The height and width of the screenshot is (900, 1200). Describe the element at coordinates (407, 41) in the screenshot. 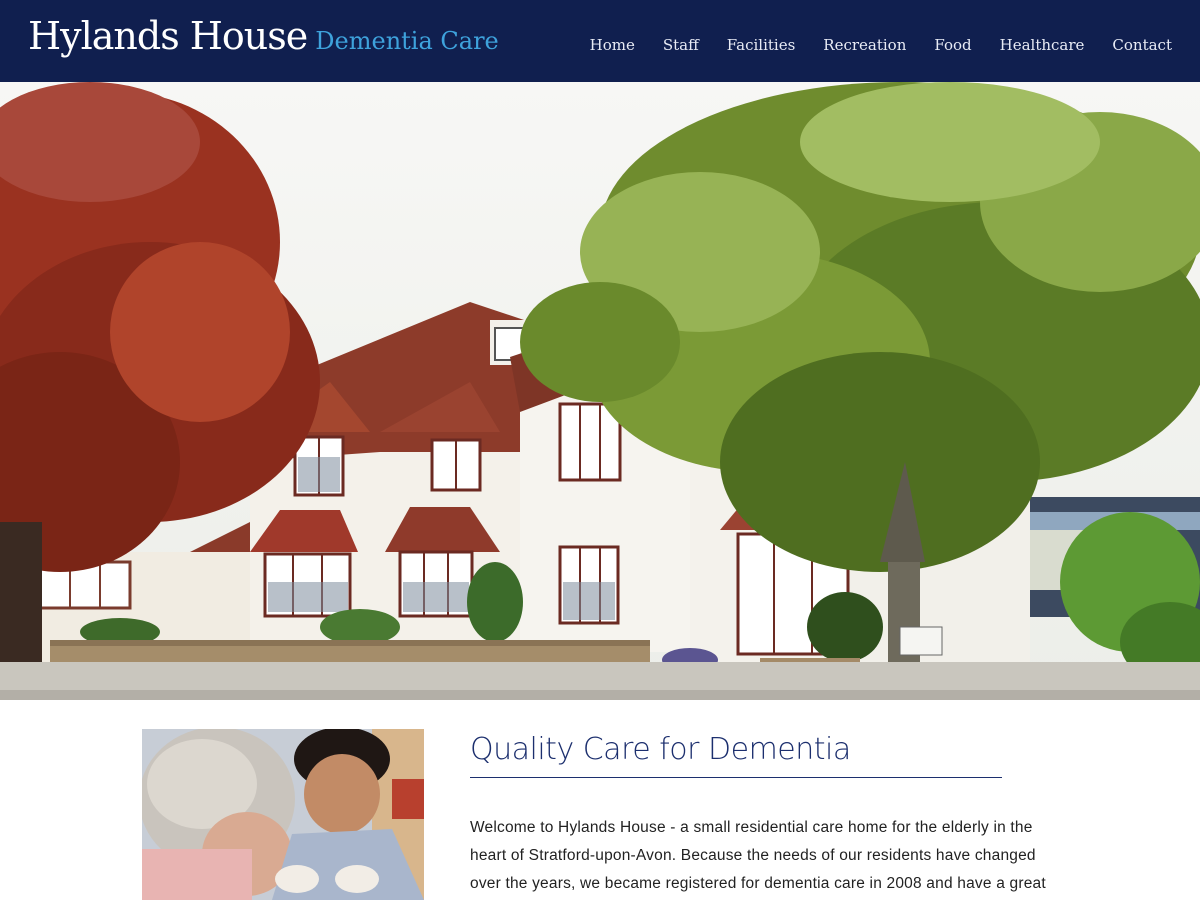

I see `logo-subtitle: Dementia Care` at that location.